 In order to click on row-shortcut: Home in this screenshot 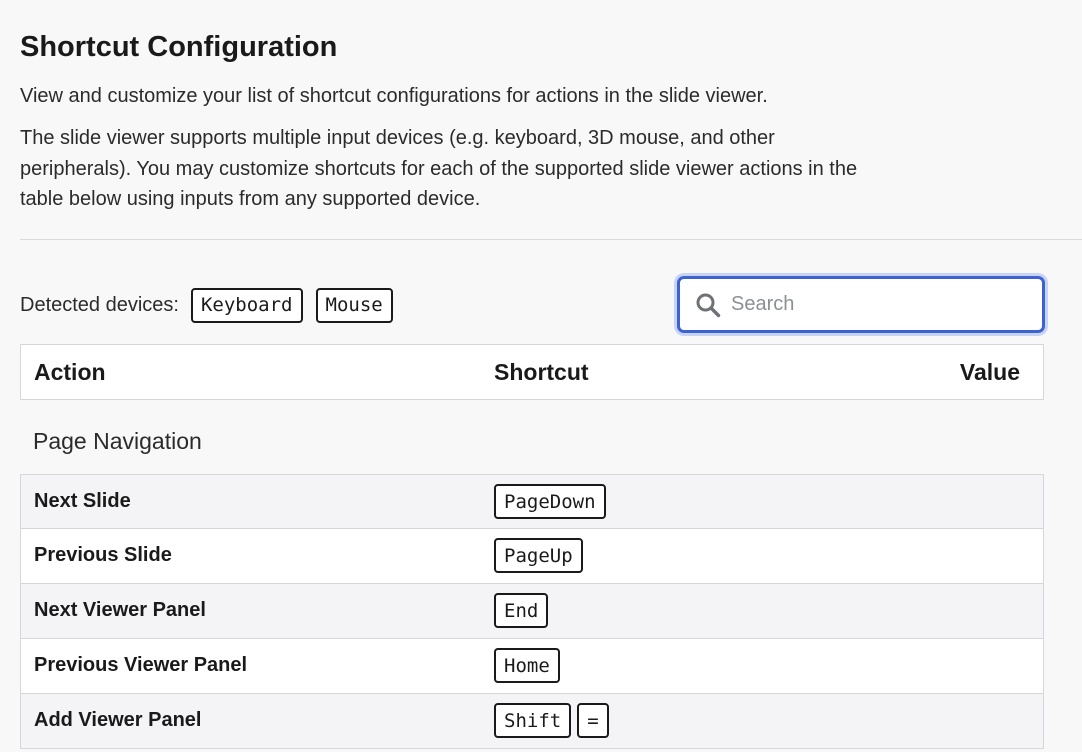, I will do `click(530, 665)`.